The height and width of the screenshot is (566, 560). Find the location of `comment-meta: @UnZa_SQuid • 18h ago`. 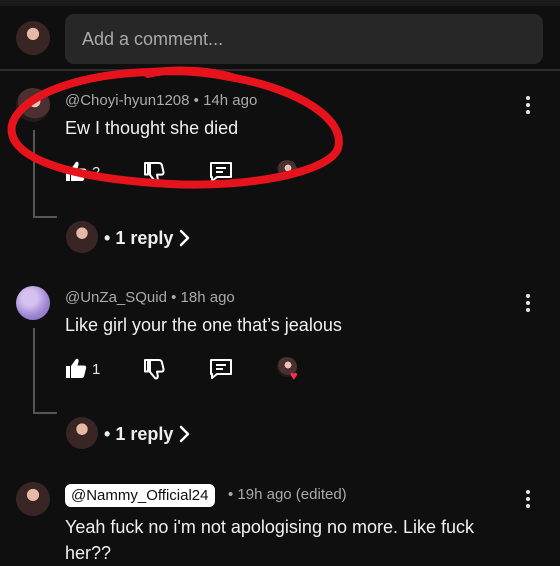

comment-meta: @UnZa_SQuid • 18h ago is located at coordinates (150, 297).